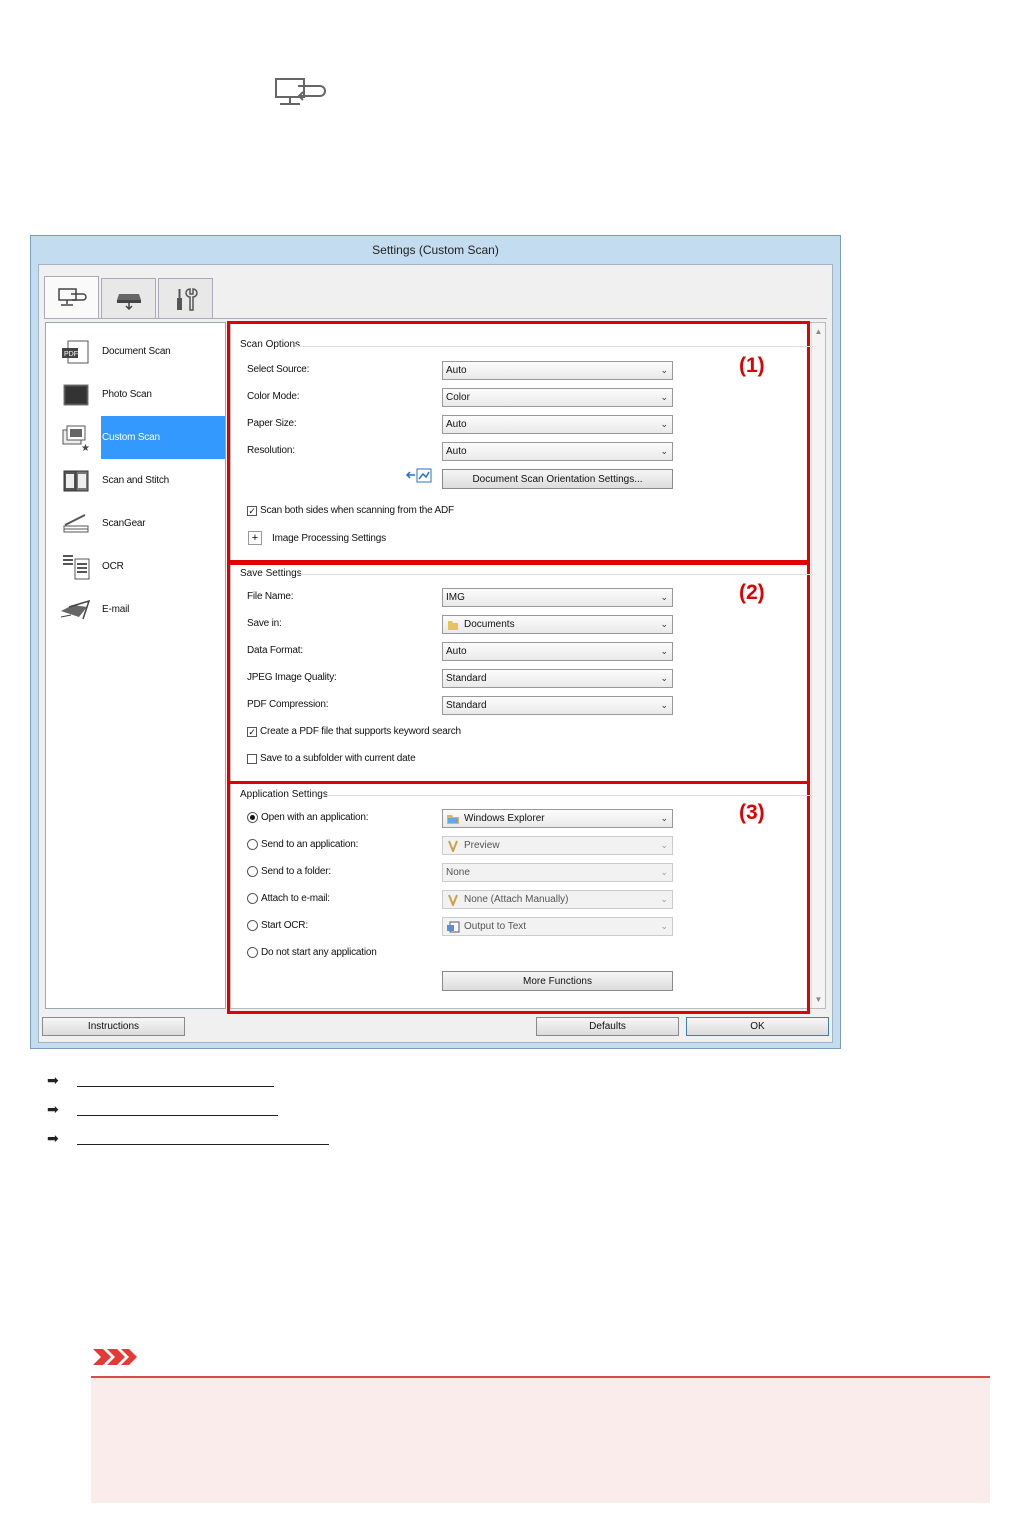 This screenshot has height=1514, width=1021. I want to click on attach-email-radio: Attach to e-mail:, so click(288, 898).